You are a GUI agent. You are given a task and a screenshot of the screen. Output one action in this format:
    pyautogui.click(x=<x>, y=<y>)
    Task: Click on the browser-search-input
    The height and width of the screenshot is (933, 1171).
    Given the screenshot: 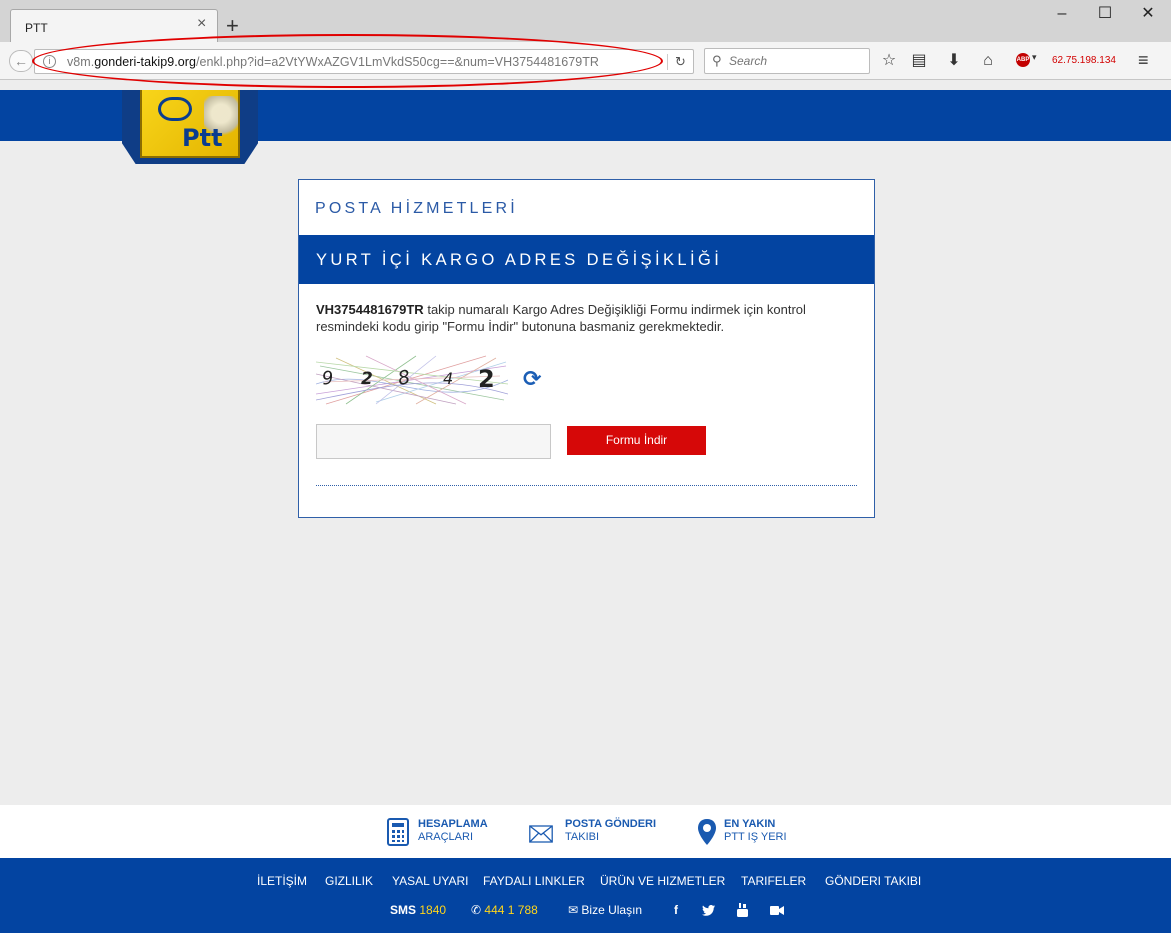 What is the action you would take?
    pyautogui.click(x=794, y=61)
    